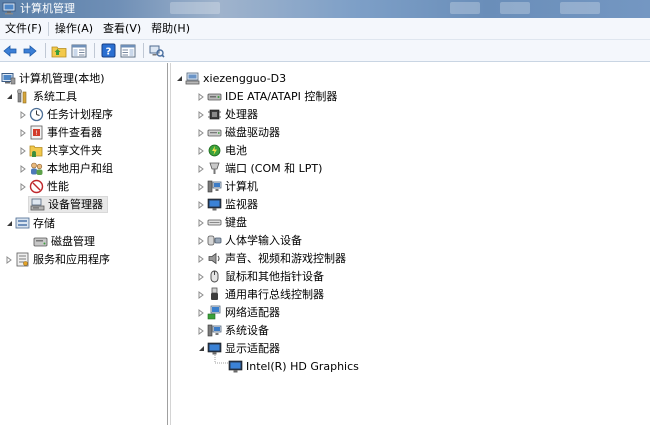 Image resolution: width=650 pixels, height=425 pixels. What do you see at coordinates (57, 259) in the screenshot?
I see `tree-node-services-applications: 服务和应用程序` at bounding box center [57, 259].